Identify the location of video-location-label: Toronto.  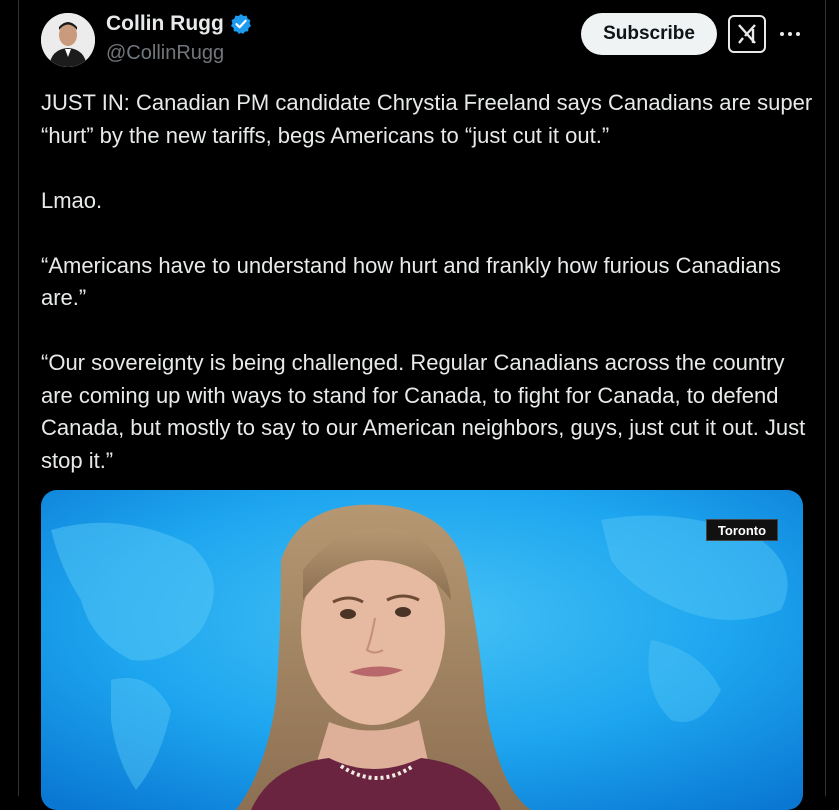
(742, 530).